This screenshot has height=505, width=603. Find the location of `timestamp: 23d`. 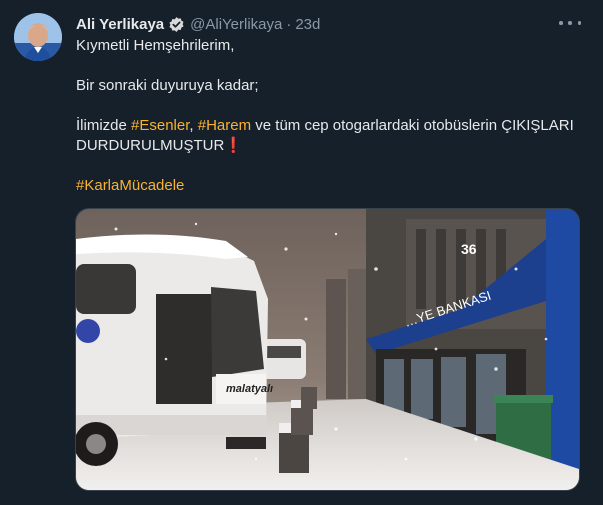

timestamp: 23d is located at coordinates (307, 24).